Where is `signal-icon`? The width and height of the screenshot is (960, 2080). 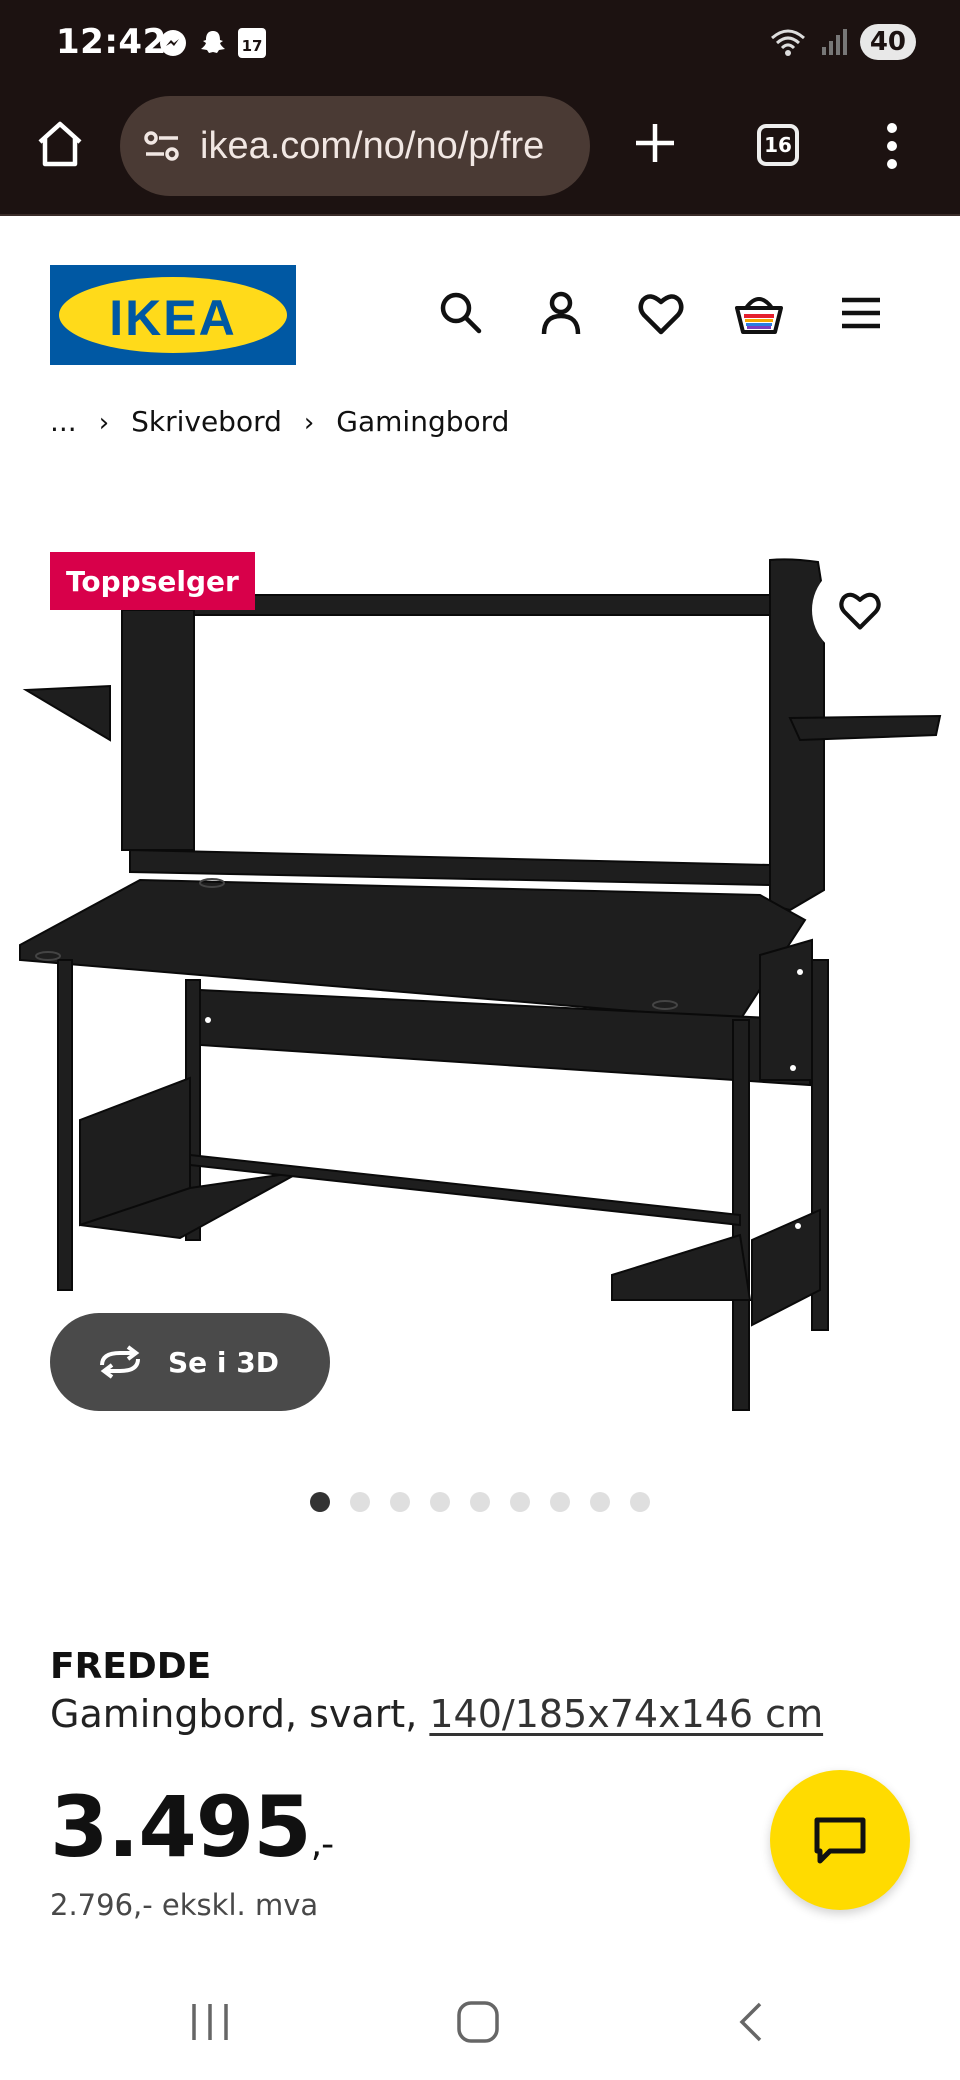
signal-icon is located at coordinates (834, 42).